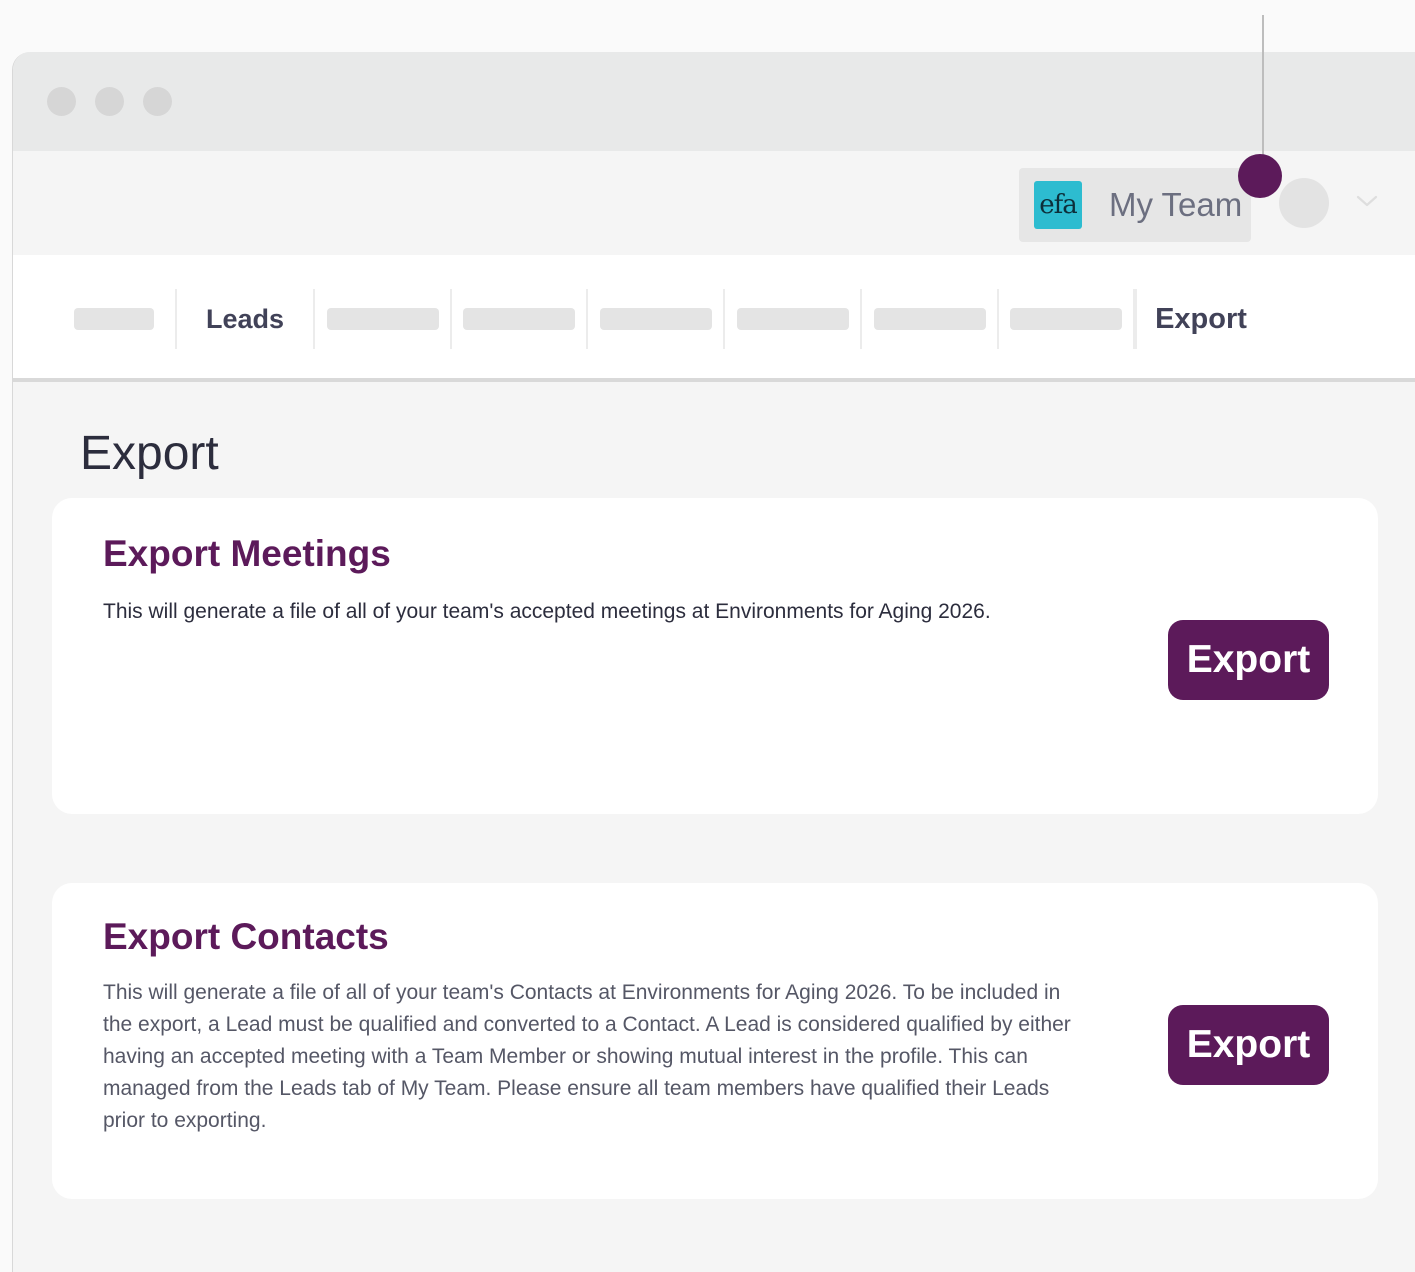 This screenshot has width=1415, height=1272. Describe the element at coordinates (714, 101) in the screenshot. I see `window-titlebar` at that location.